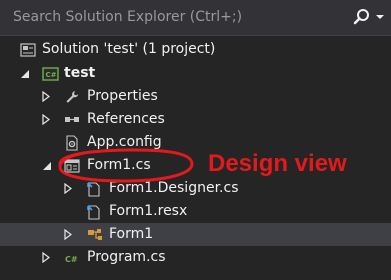 The image size is (391, 280). I want to click on wrench-icon, so click(72, 97).